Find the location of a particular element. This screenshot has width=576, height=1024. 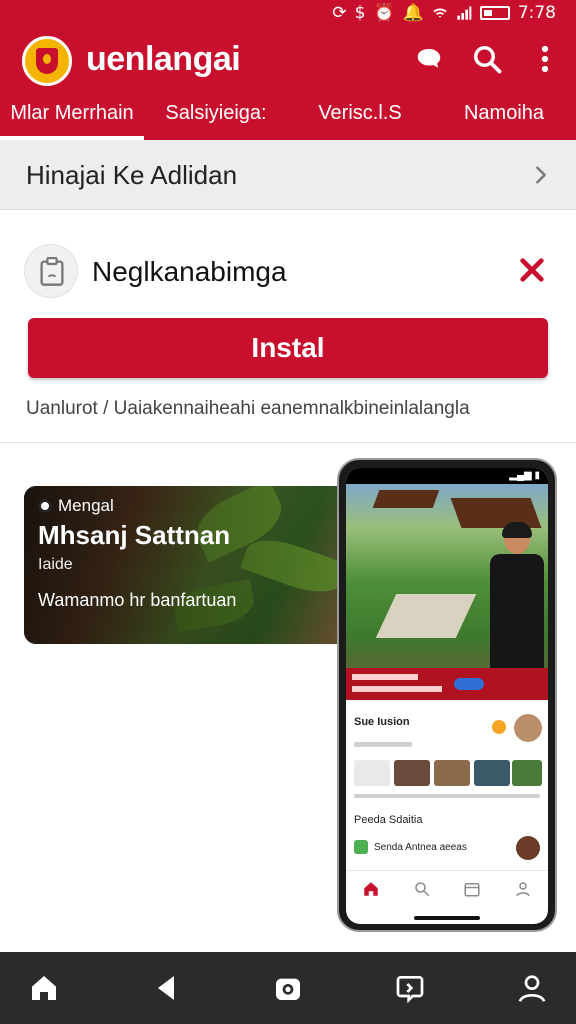

tab-1: Mlar Merrhain is located at coordinates (72, 119).